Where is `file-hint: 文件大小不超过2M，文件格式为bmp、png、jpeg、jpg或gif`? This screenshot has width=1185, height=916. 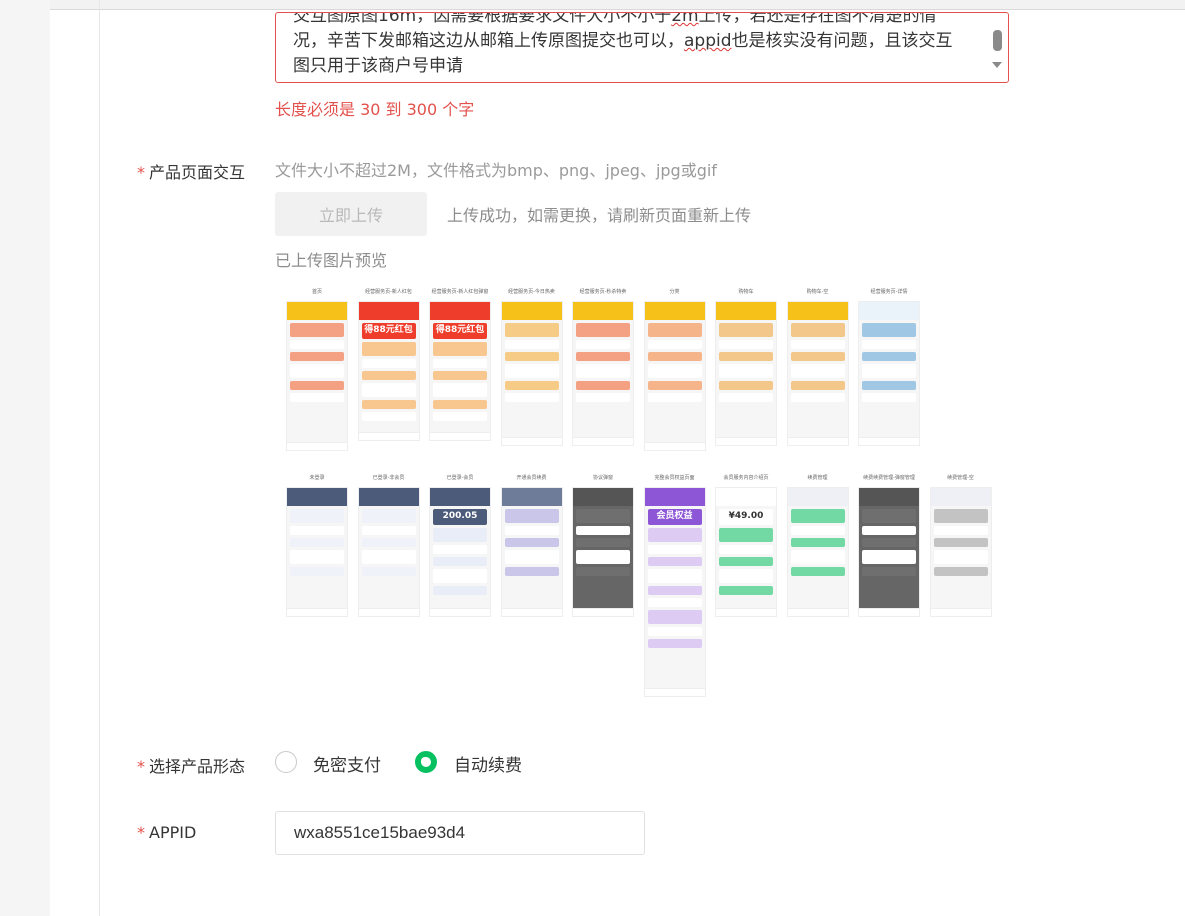
file-hint: 文件大小不超过2M，文件格式为bmp、png、jpeg、jpg或gif is located at coordinates (496, 170).